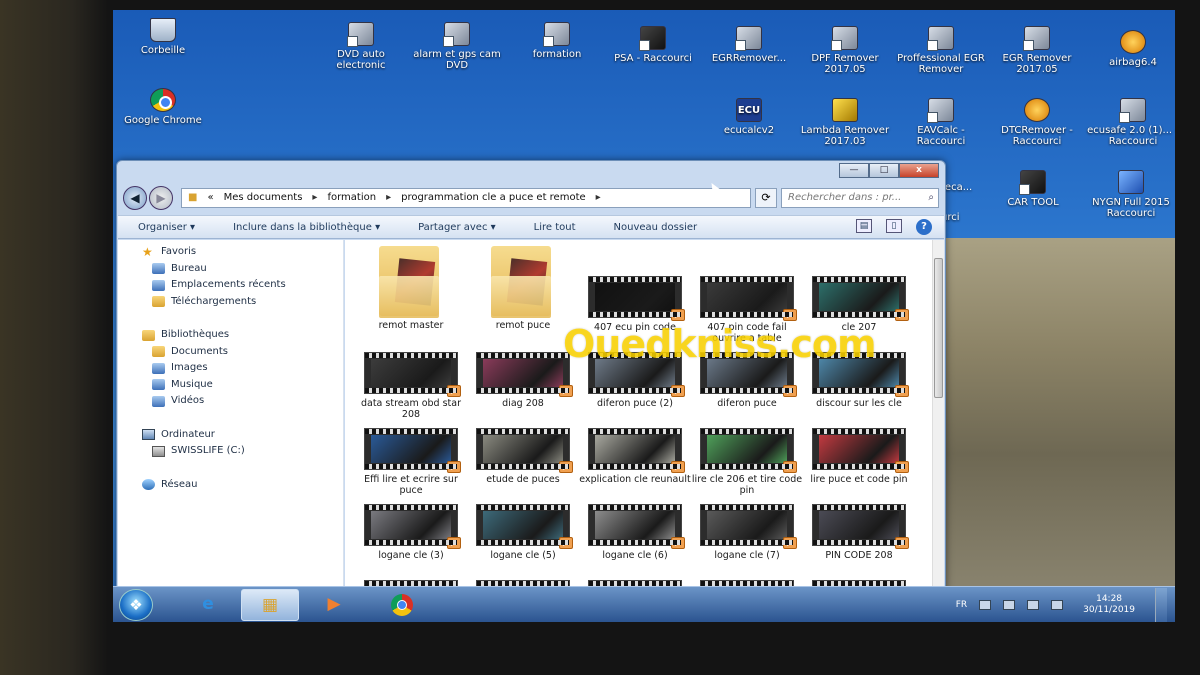  I want to click on nav-videos: Vidéos, so click(230, 401).